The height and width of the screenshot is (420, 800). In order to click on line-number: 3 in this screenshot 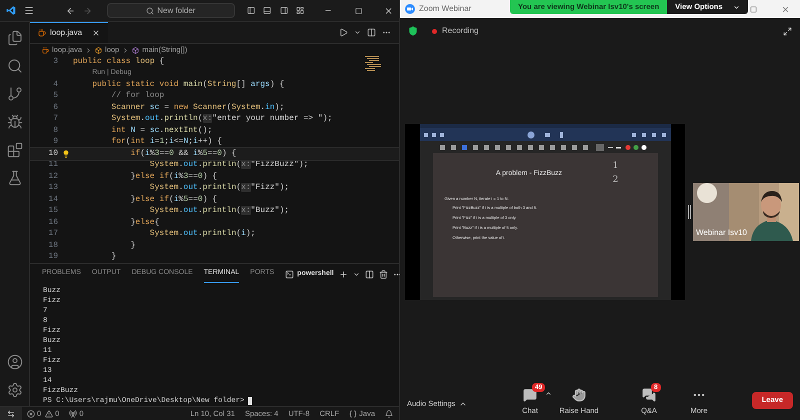, I will do `click(55, 62)`.